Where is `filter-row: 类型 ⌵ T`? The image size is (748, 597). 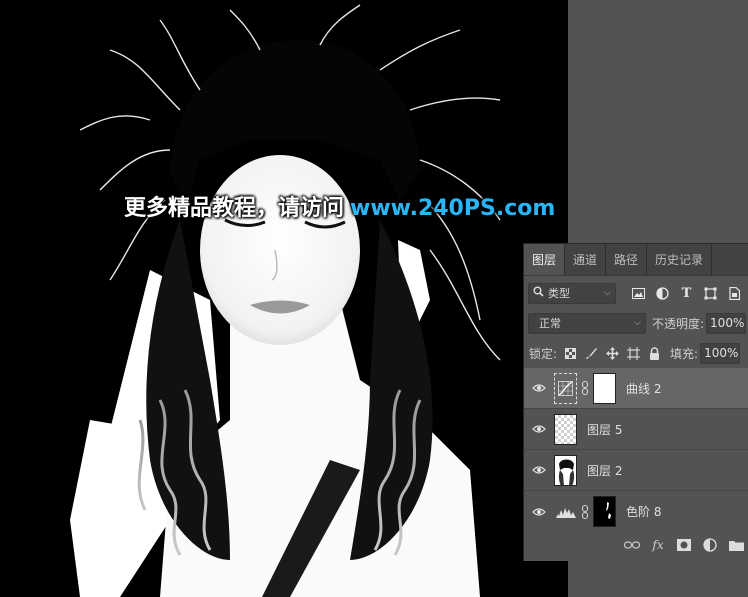
filter-row: 类型 ⌵ T is located at coordinates (636, 293).